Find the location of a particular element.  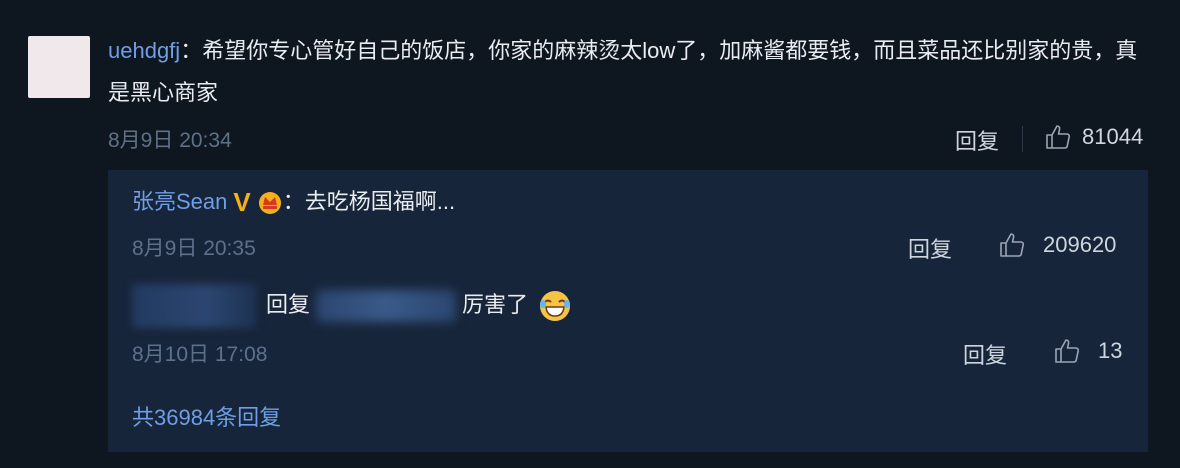

laugh-cry-emoji-icon is located at coordinates (555, 306).